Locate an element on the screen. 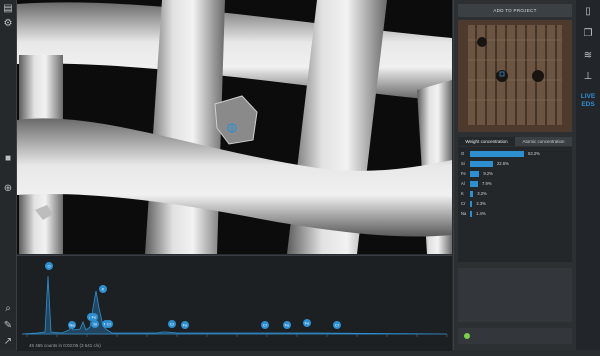 This screenshot has height=356, width=600. results-area is located at coordinates (515, 295).